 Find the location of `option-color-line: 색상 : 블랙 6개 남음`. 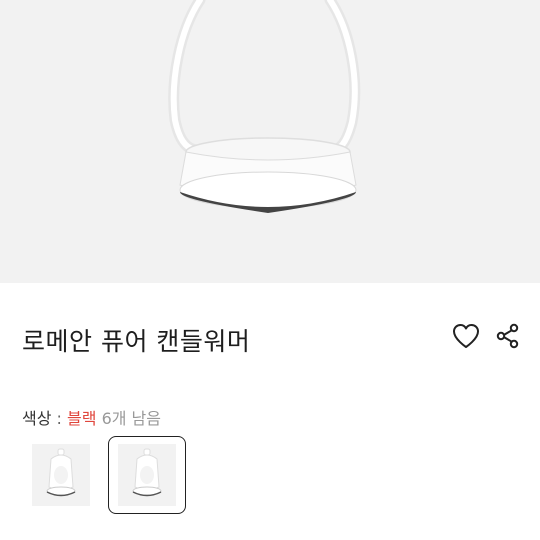

option-color-line: 색상 : 블랙 6개 남음 is located at coordinates (91, 417).